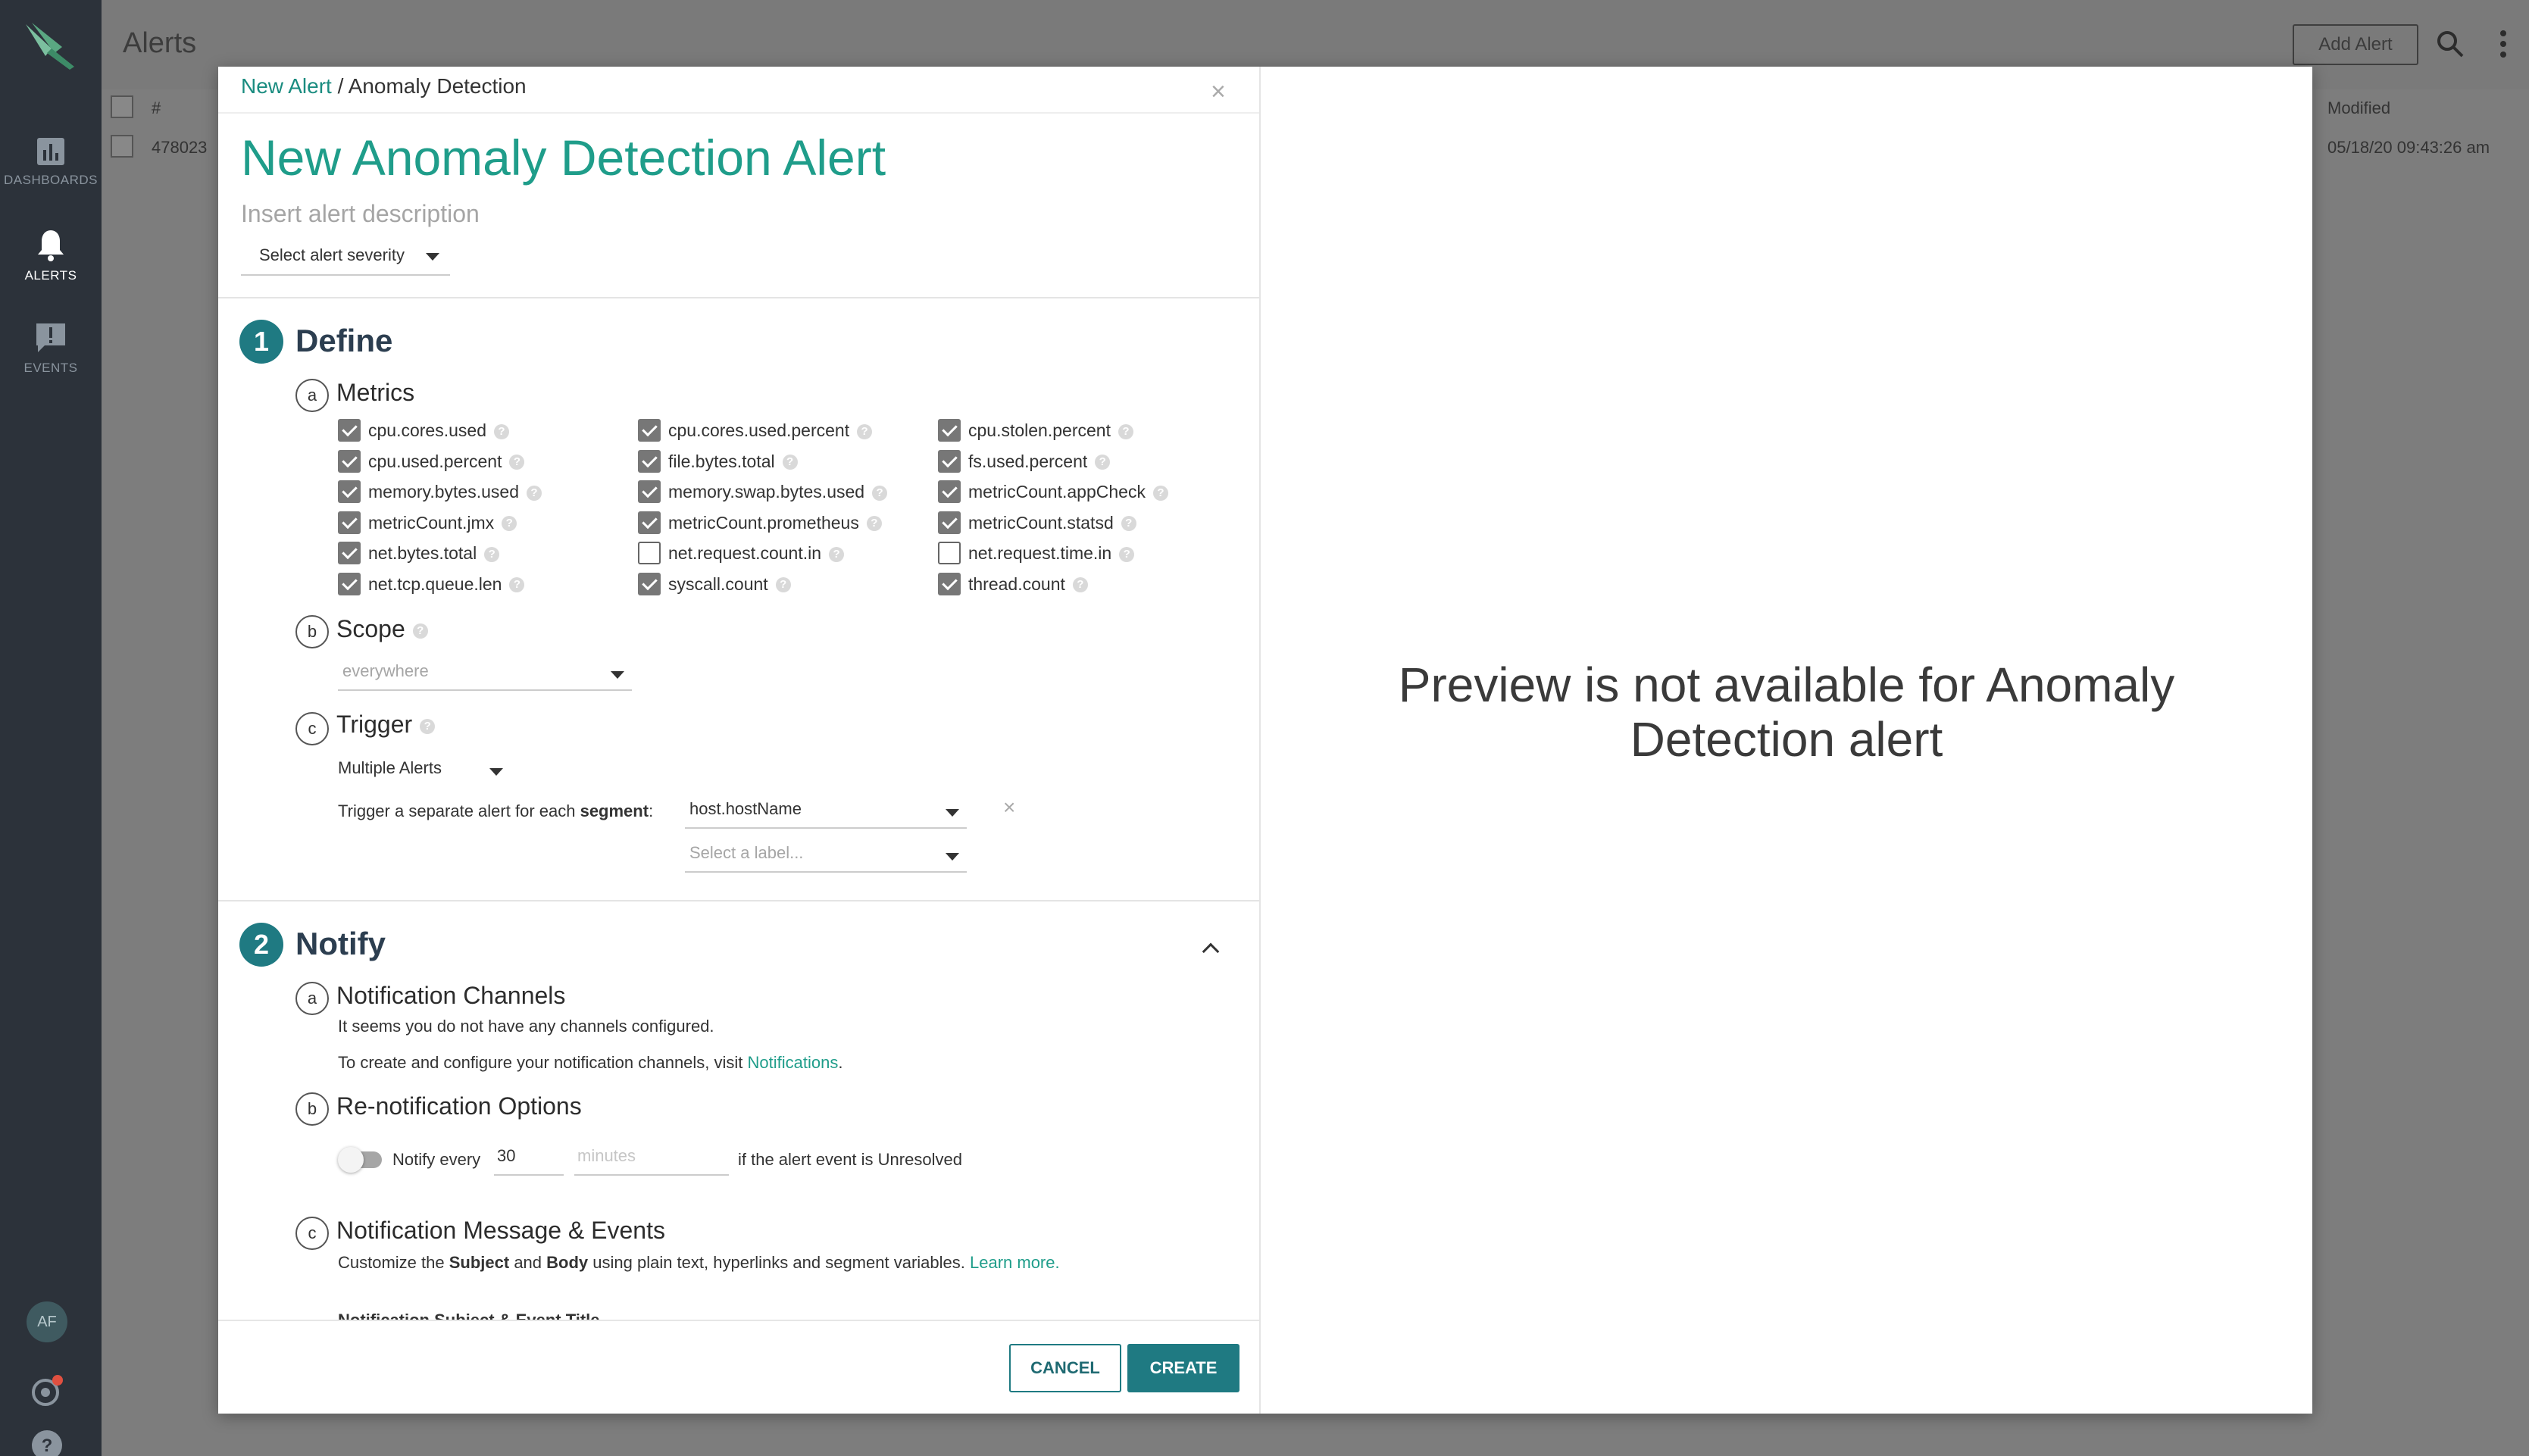  What do you see at coordinates (286, 86) in the screenshot?
I see `breadcrumb-new-alert-link: New Alert` at bounding box center [286, 86].